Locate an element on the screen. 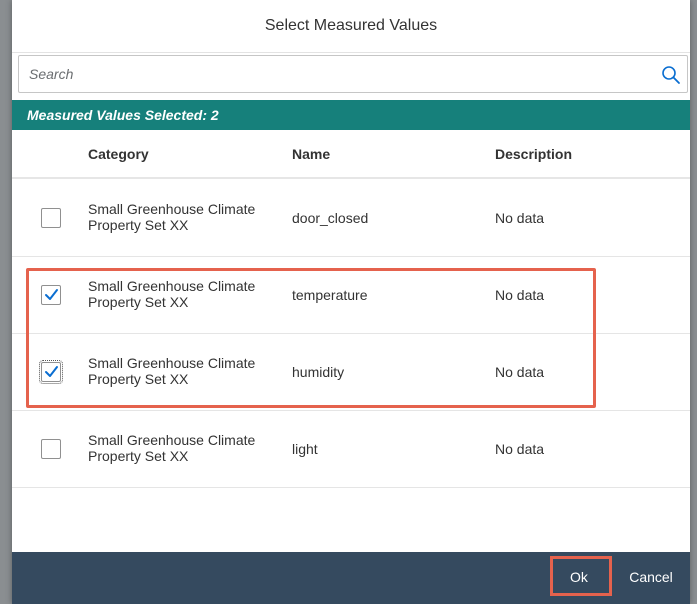  dialog-title: Select Measured Values is located at coordinates (351, 25).